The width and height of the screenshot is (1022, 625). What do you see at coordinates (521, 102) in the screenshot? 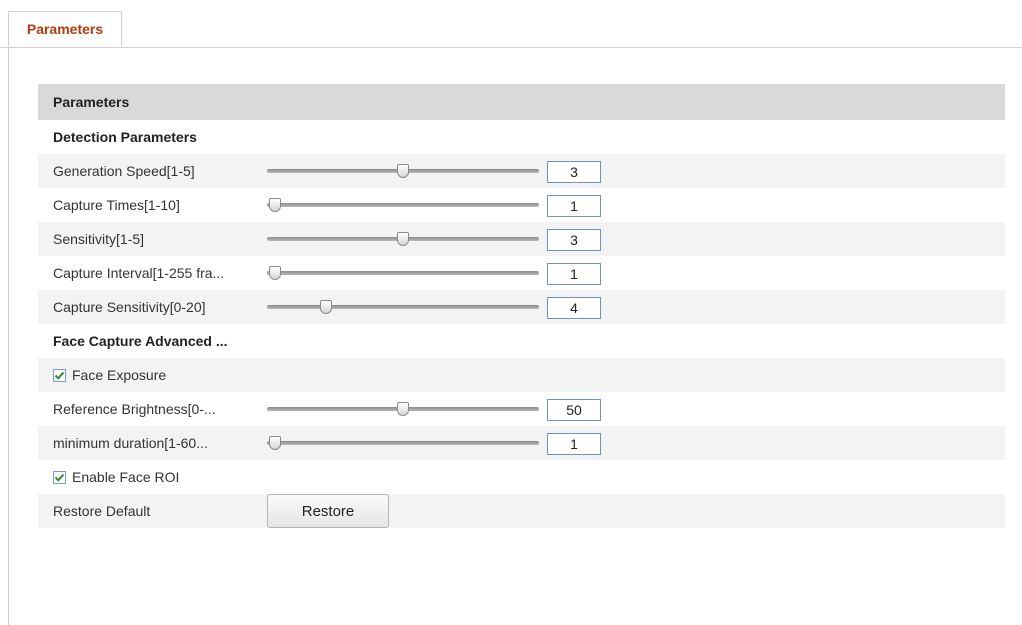
I see `section-header: Parameters` at bounding box center [521, 102].